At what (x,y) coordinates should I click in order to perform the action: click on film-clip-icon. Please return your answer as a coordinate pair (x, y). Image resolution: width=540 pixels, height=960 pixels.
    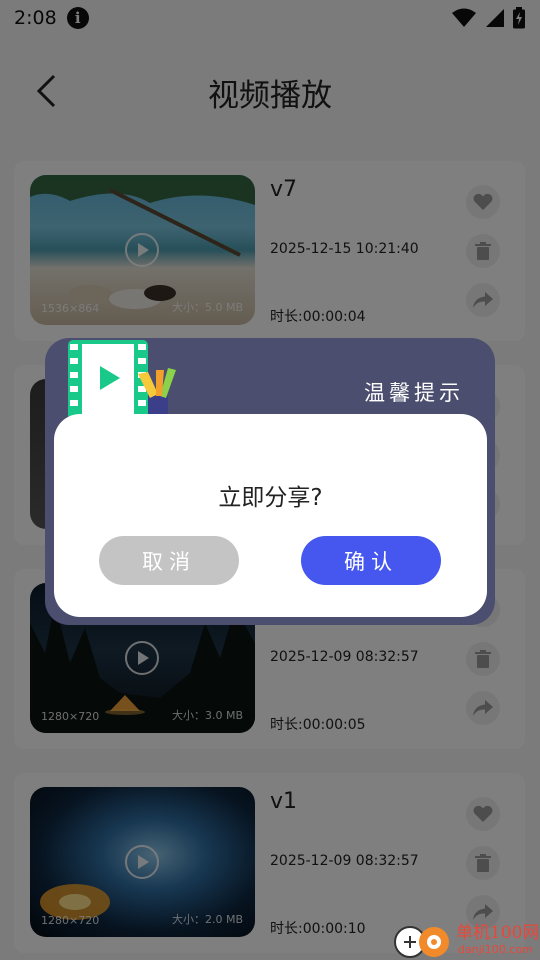
    Looking at the image, I should click on (122, 379).